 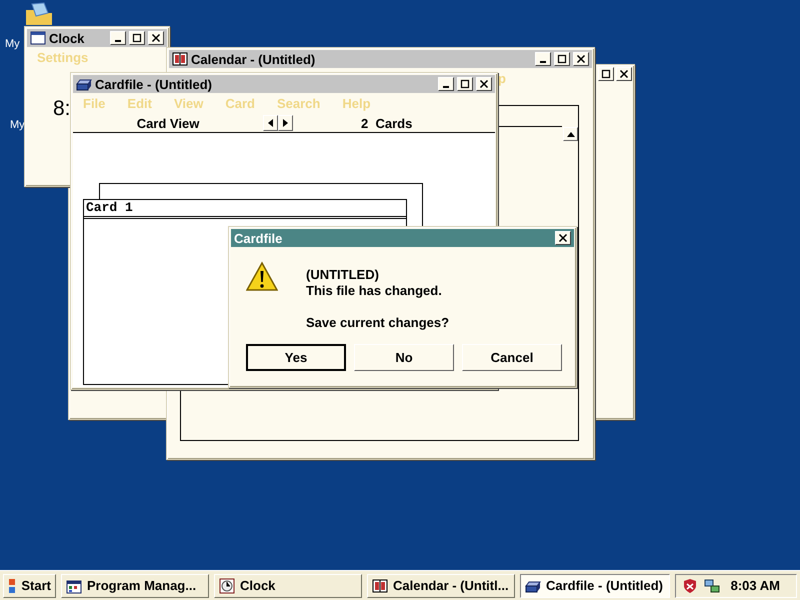 What do you see at coordinates (67, 38) in the screenshot?
I see `window-title: Clock` at bounding box center [67, 38].